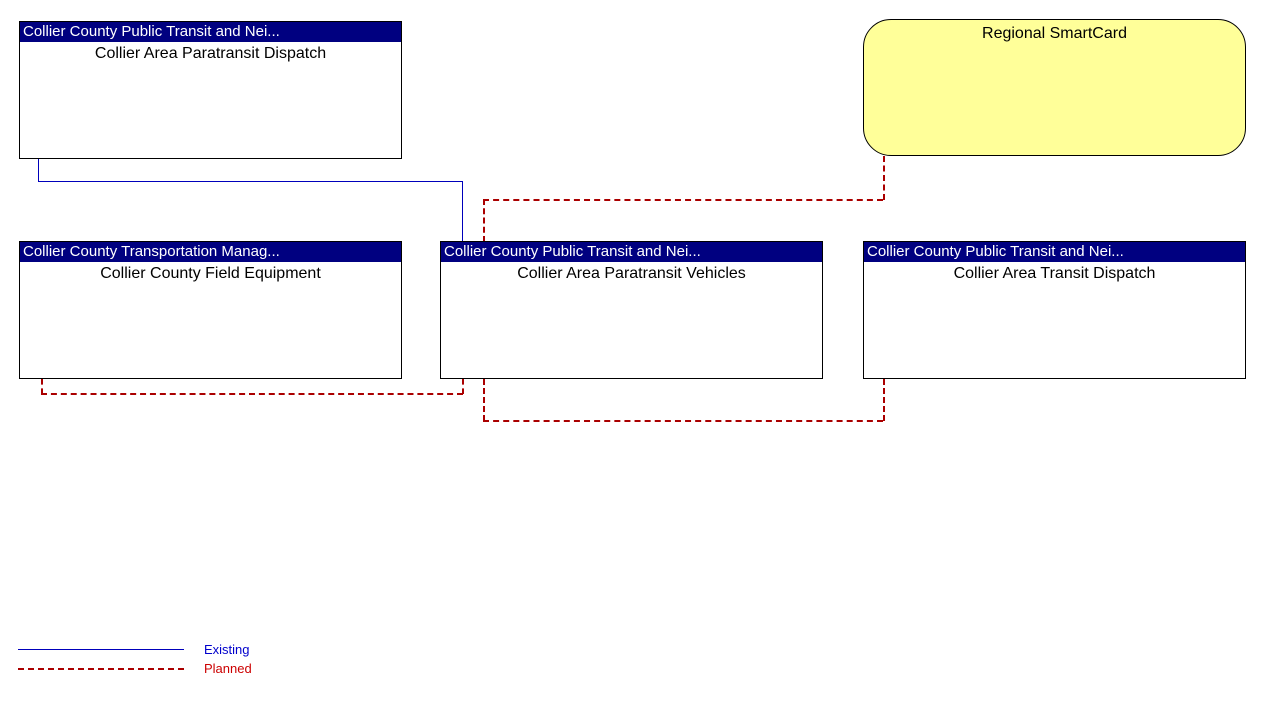  I want to click on legend-label-planned: Planned, so click(228, 668).